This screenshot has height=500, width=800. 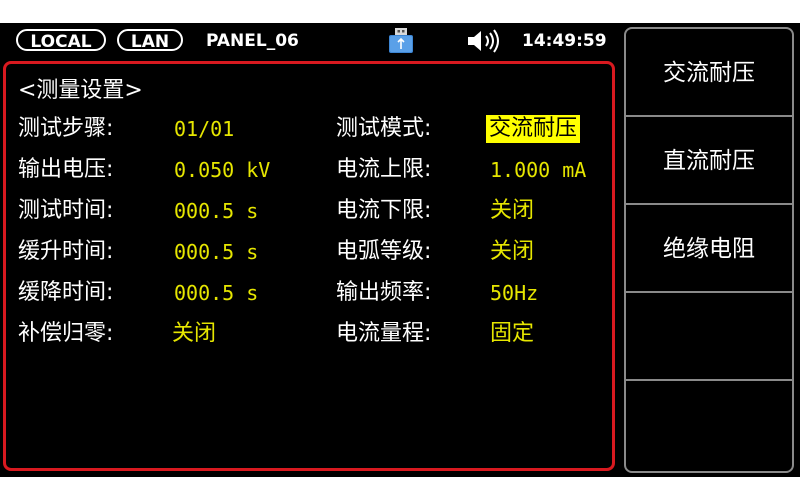 I want to click on status-bar: LOCAL LAN PANEL_06 14:49:59, so click(x=311, y=41).